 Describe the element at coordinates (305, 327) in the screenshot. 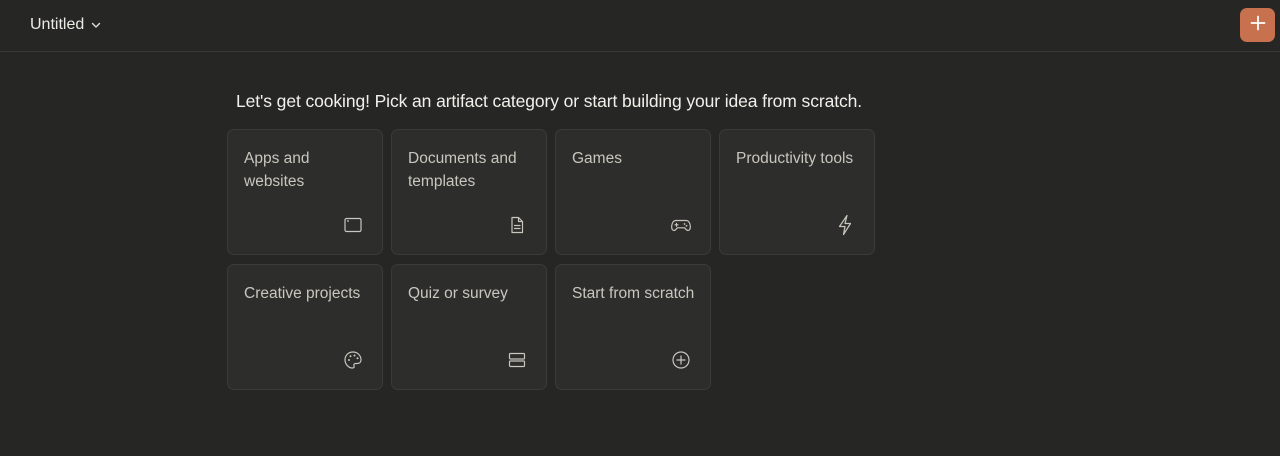

I see `category-card-creative-projects: Creative projects` at that location.